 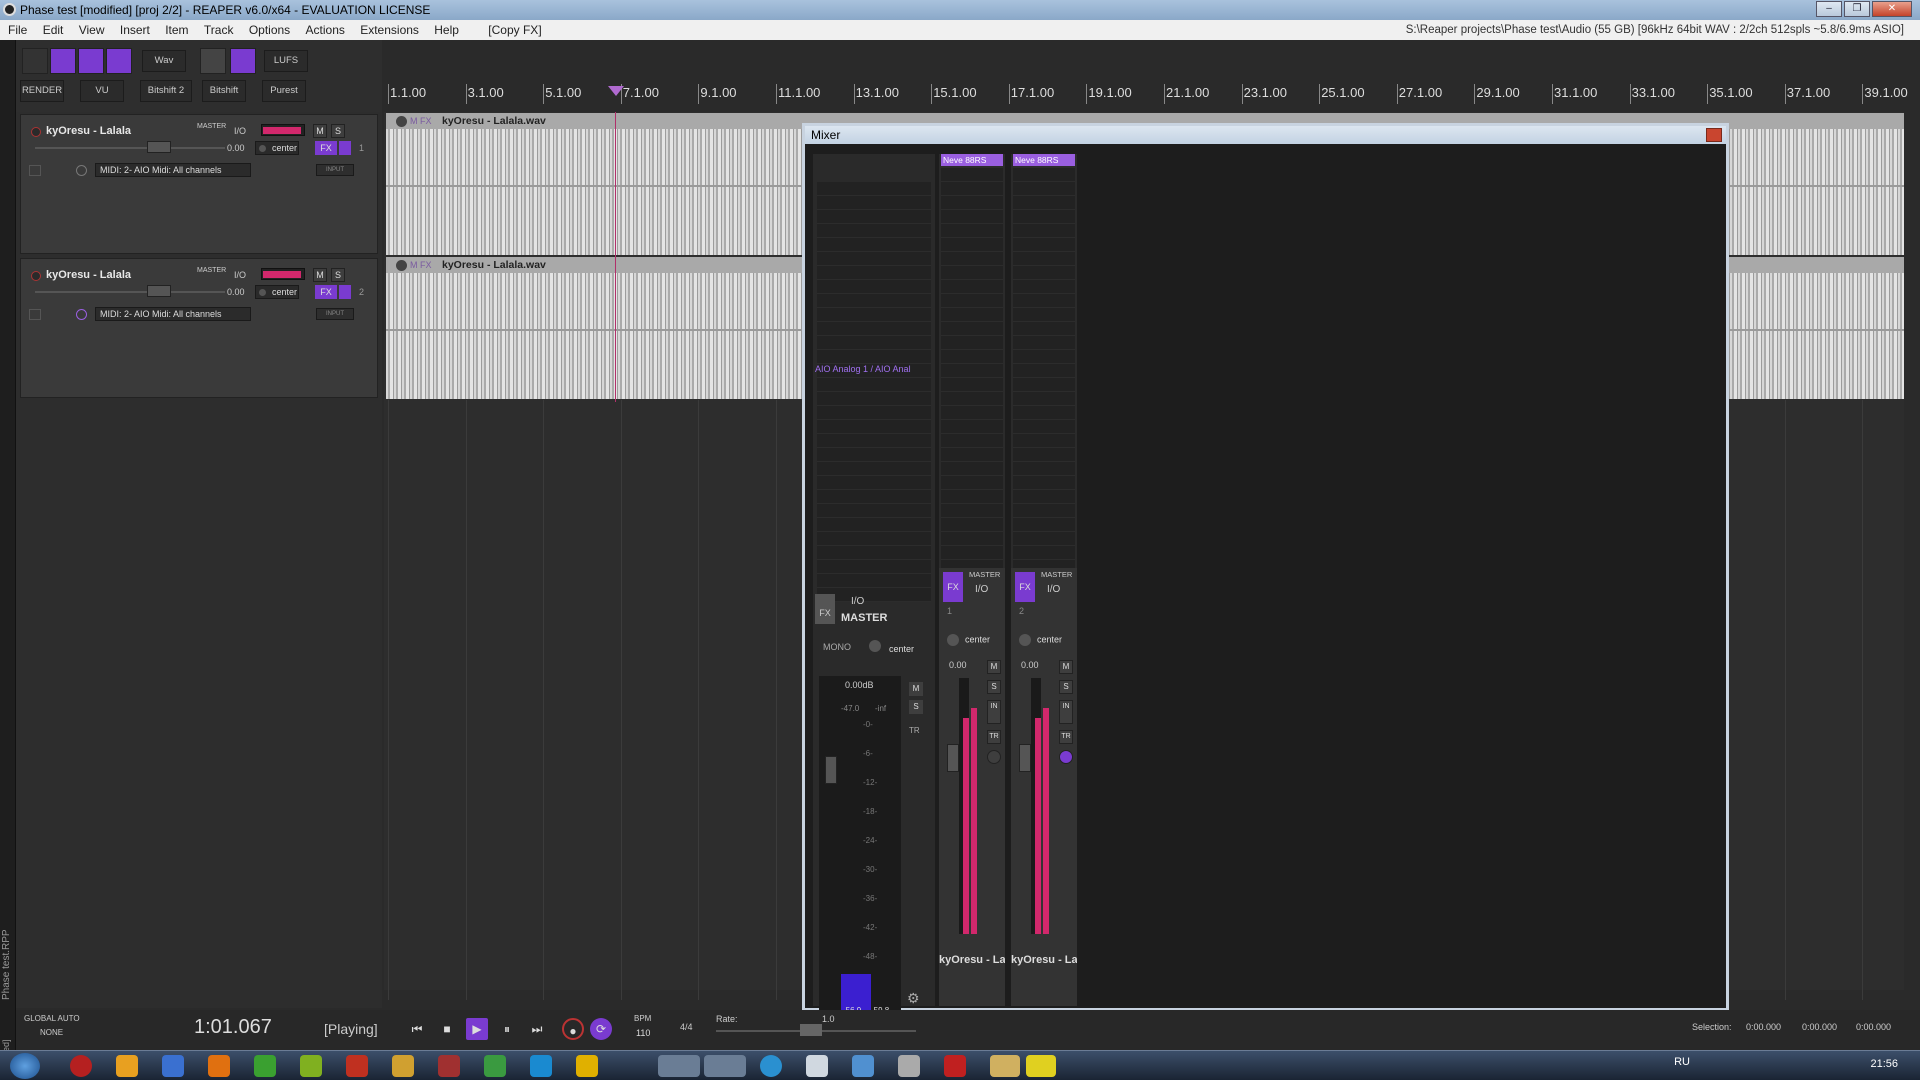 I want to click on stop-icon: ■, so click(x=447, y=1029).